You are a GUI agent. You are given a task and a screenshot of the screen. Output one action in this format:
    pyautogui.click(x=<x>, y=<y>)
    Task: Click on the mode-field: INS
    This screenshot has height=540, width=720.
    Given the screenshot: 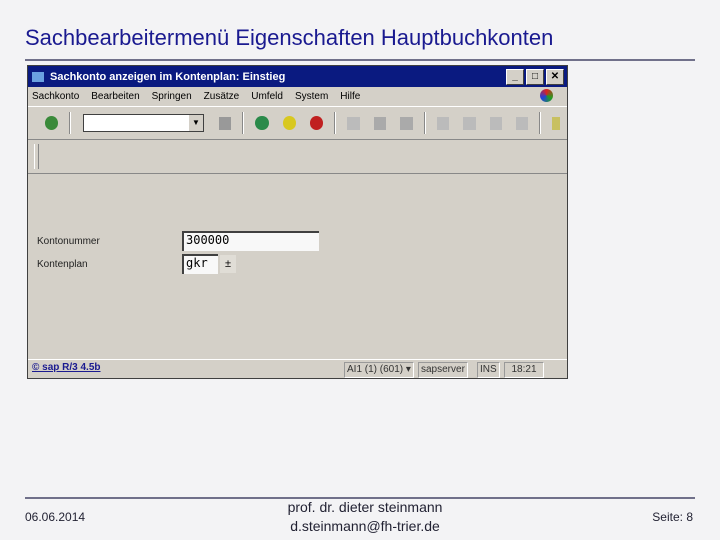 What is the action you would take?
    pyautogui.click(x=488, y=370)
    